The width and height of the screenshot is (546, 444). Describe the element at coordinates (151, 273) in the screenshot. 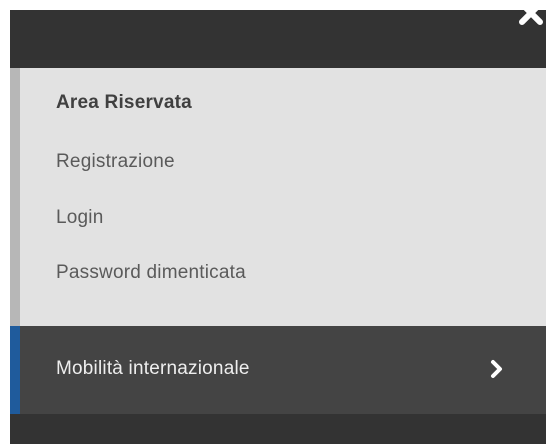

I see `forgot-password-link: Password dimenticata` at that location.